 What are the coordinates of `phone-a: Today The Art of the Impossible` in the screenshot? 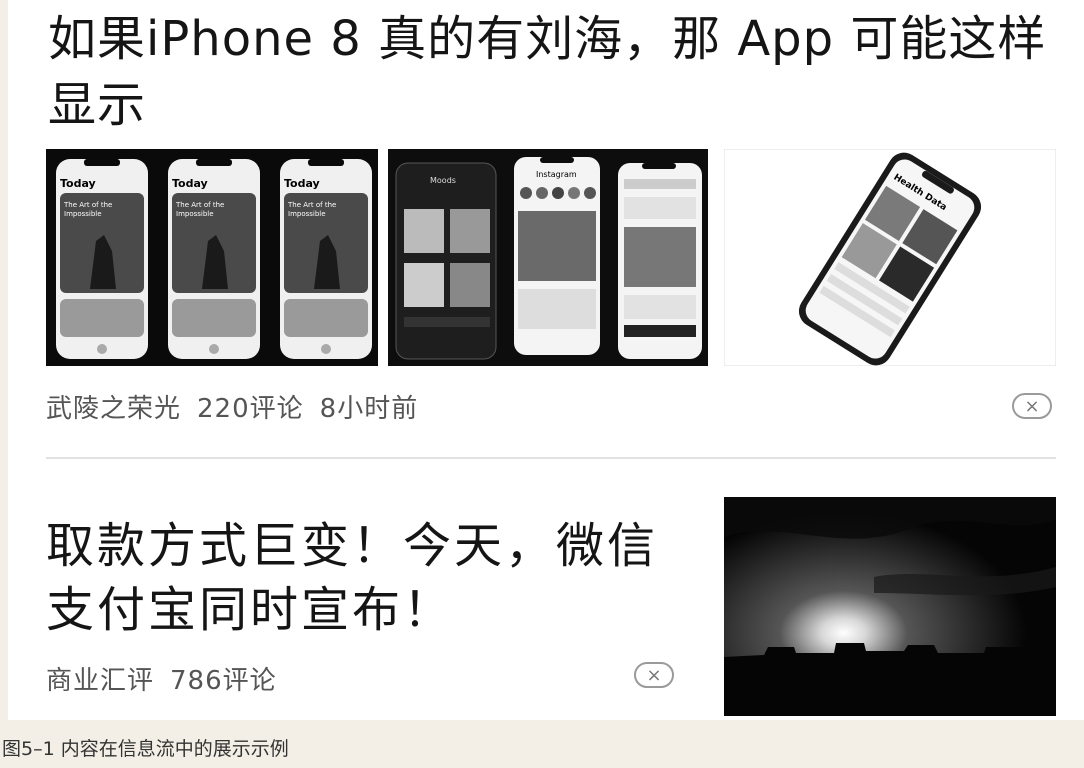 It's located at (102, 259).